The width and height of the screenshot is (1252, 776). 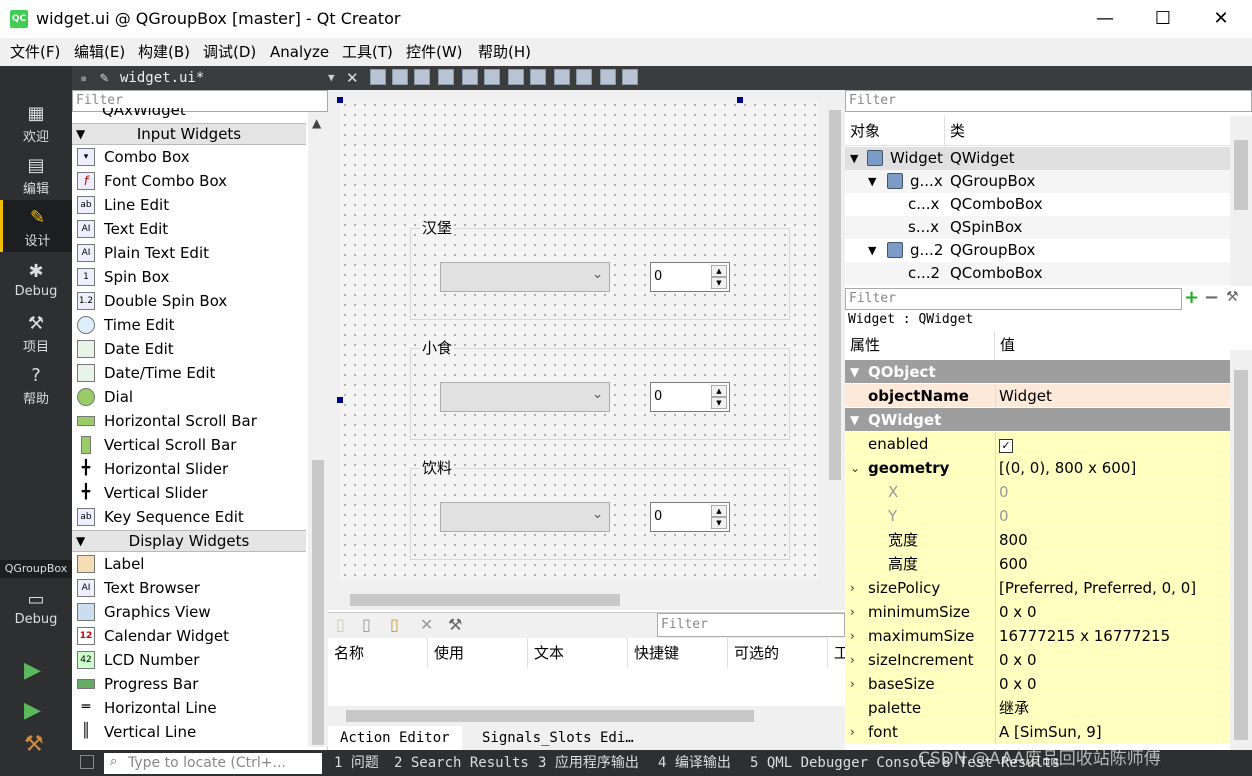 I want to click on close-button: ✕, so click(x=1221, y=19).